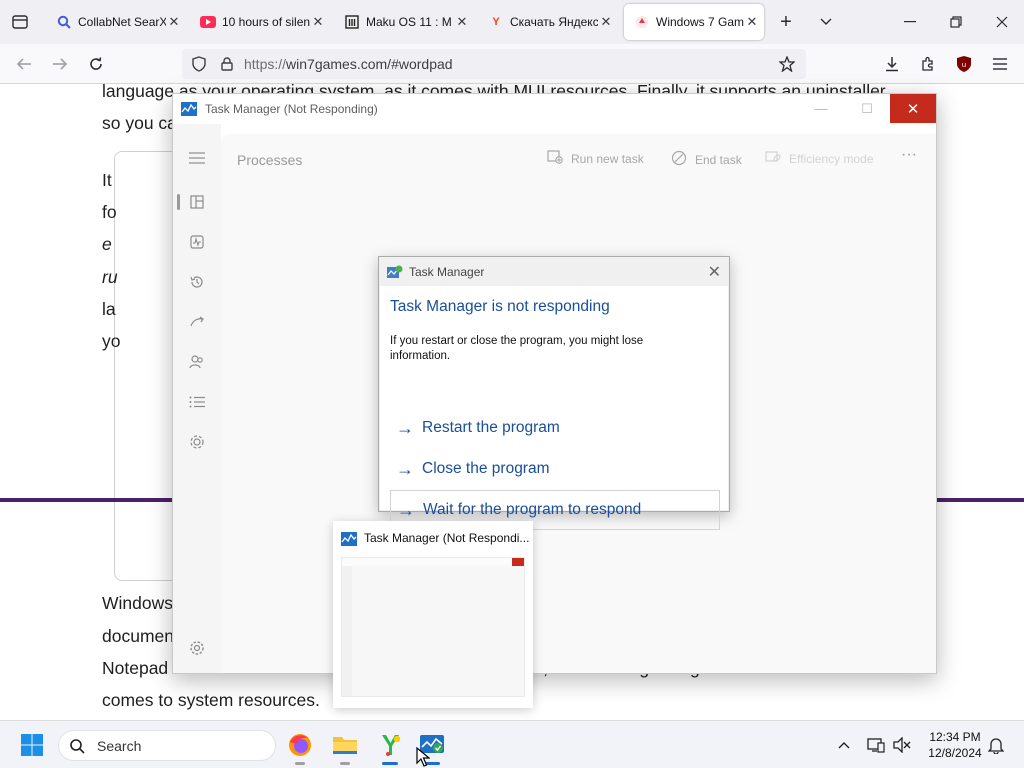 The image size is (1024, 768). What do you see at coordinates (433, 627) in the screenshot?
I see `preview-thumbnail` at bounding box center [433, 627].